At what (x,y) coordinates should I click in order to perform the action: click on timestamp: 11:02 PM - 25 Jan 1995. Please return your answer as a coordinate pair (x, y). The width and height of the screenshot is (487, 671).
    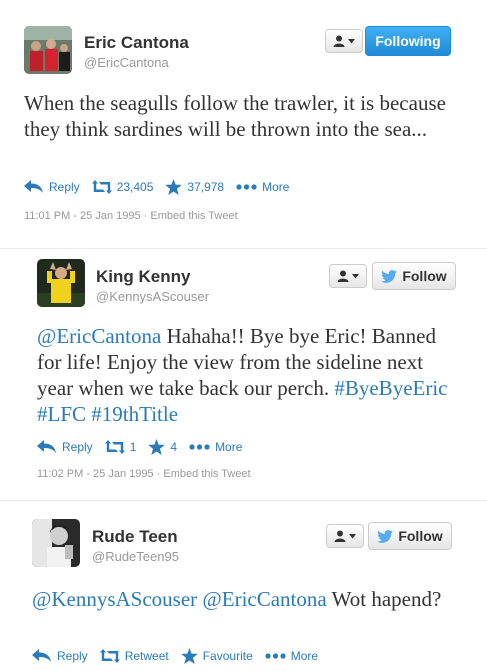
    Looking at the image, I should click on (95, 474).